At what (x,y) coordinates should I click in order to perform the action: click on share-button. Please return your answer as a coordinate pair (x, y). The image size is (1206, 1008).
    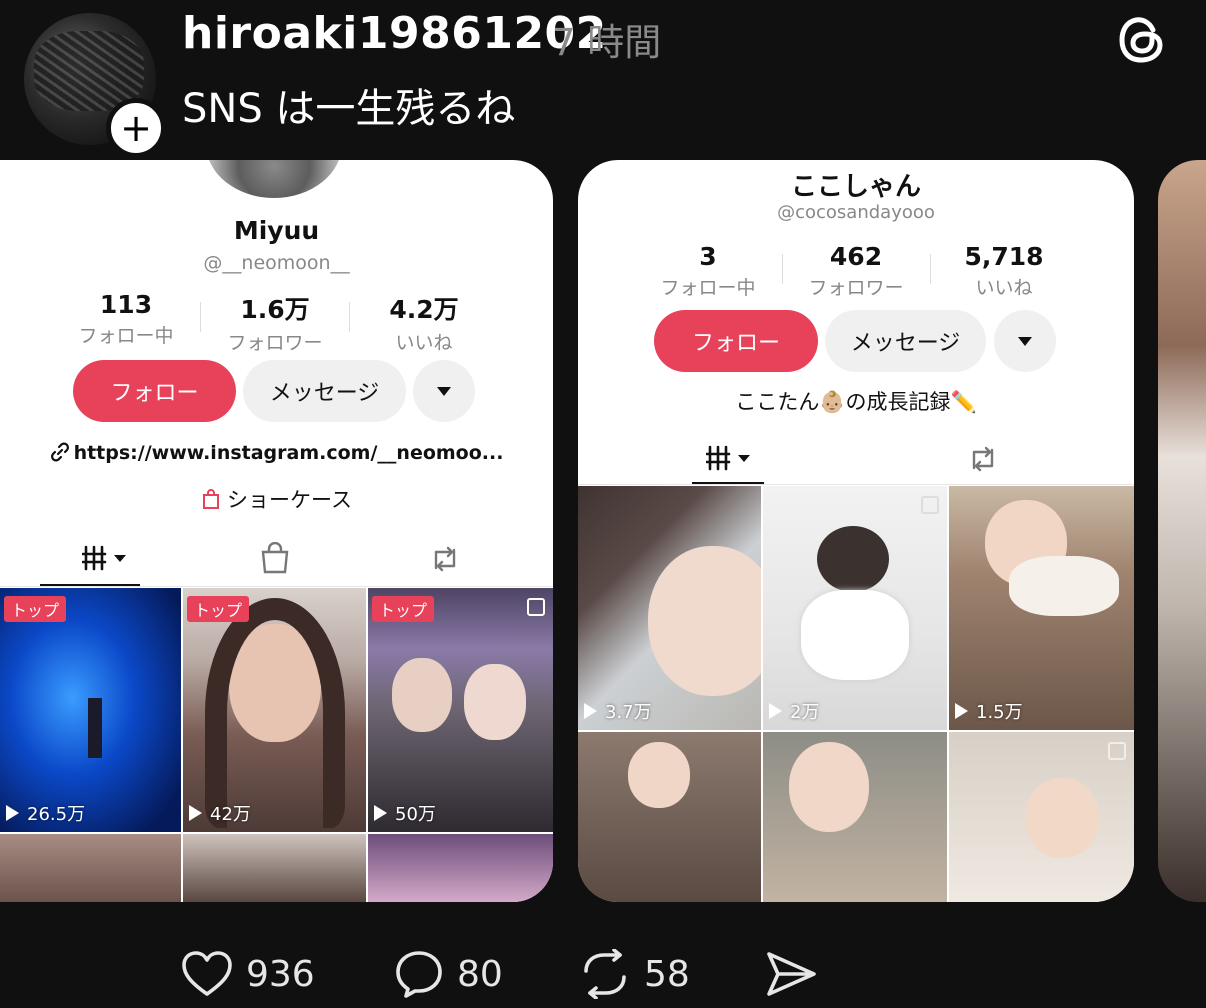
    Looking at the image, I should click on (791, 974).